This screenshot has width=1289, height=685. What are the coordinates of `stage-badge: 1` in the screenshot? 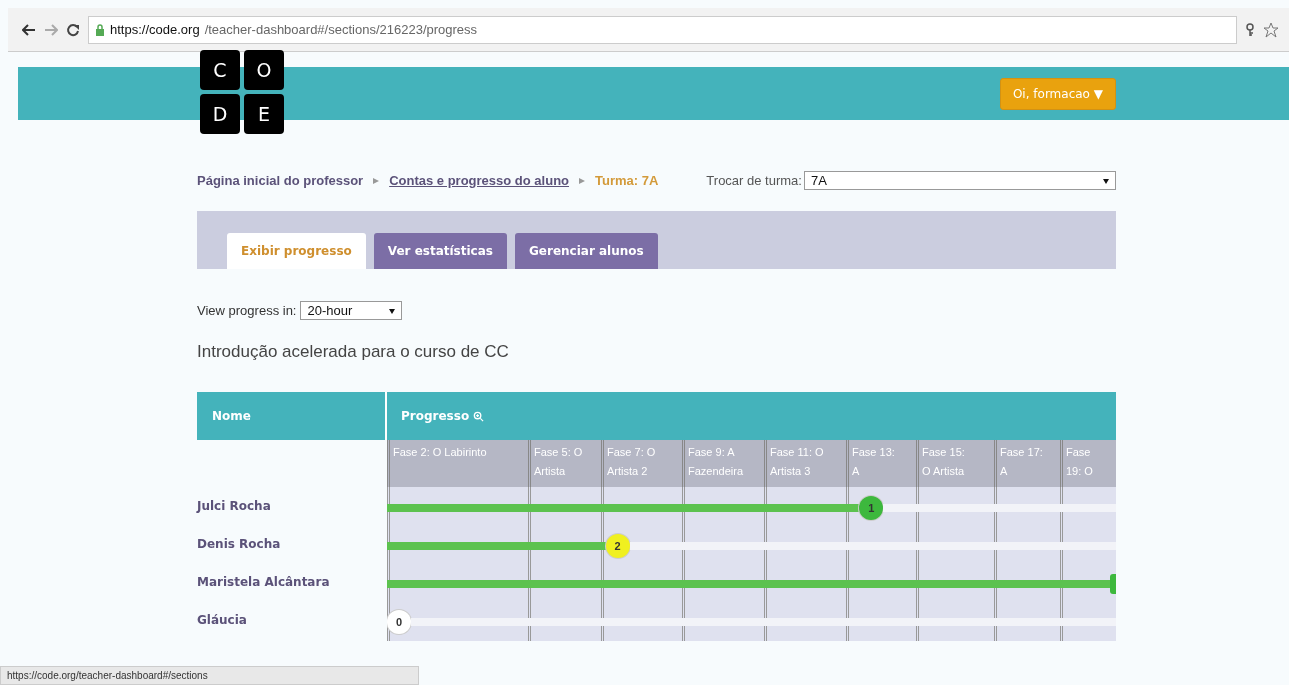 It's located at (871, 508).